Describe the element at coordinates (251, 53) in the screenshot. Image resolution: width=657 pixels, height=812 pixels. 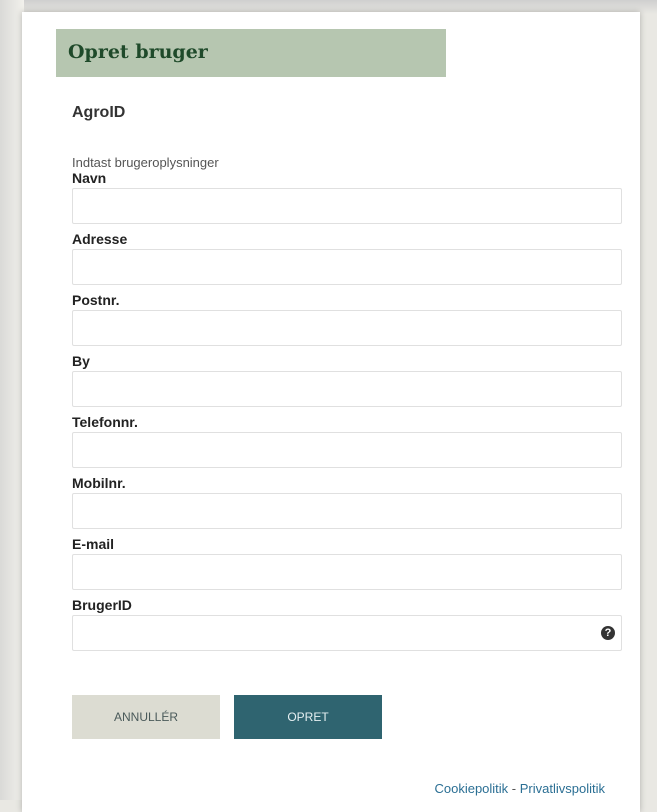
I see `header-bar: Opret bruger` at that location.